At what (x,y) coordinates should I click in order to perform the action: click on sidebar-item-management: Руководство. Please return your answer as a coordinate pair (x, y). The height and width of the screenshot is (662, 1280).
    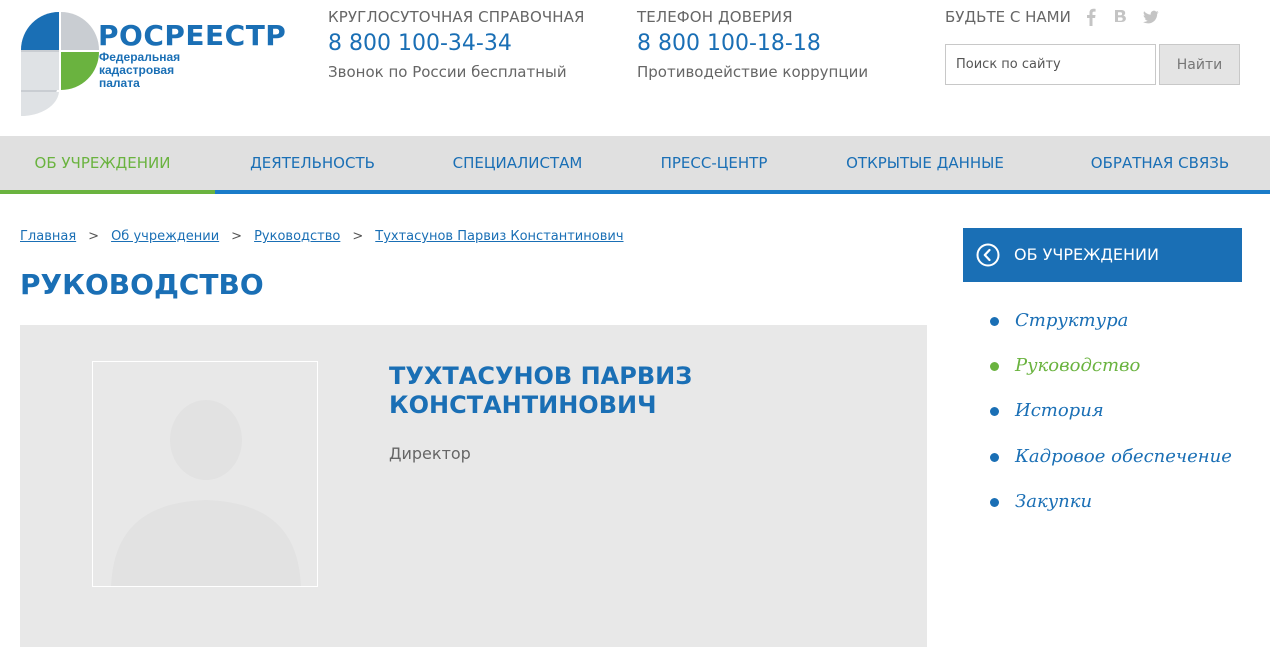
    Looking at the image, I should click on (1110, 373).